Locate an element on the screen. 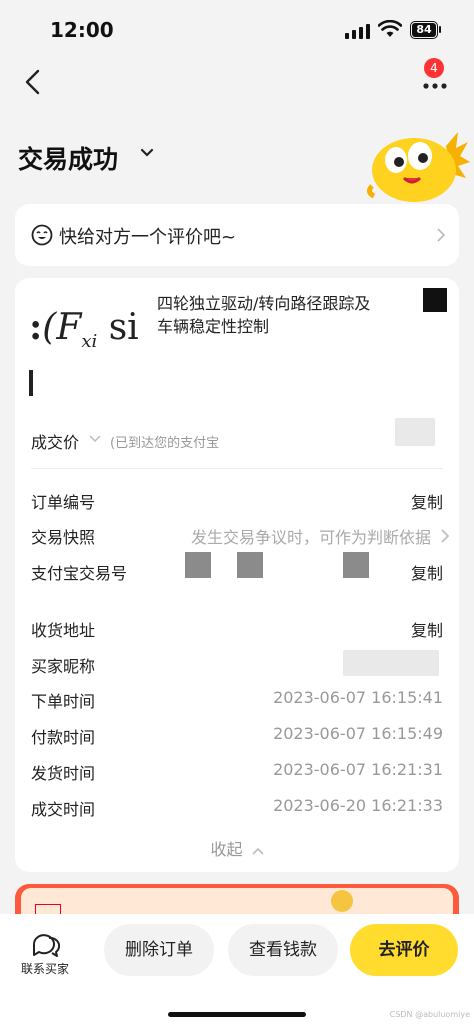  signal-icon is located at coordinates (357, 31).